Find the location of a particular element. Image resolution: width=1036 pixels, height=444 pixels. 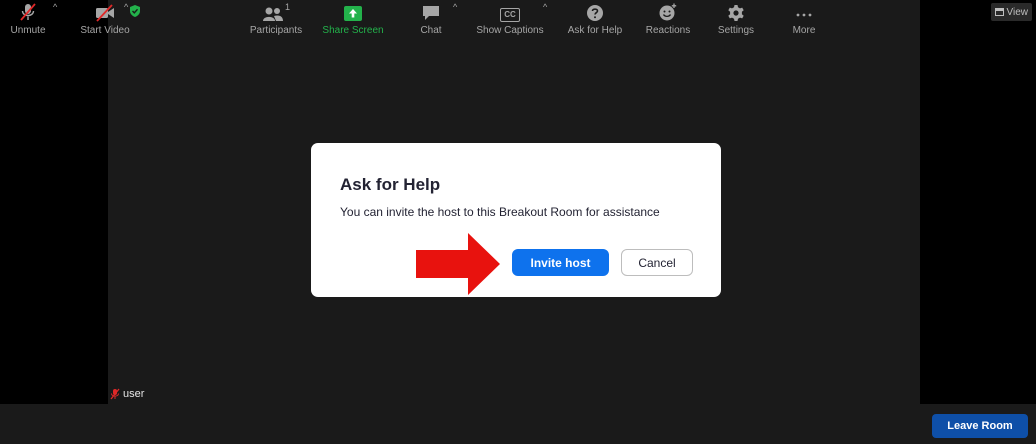

unmute-button: Unmute is located at coordinates (28, 20).